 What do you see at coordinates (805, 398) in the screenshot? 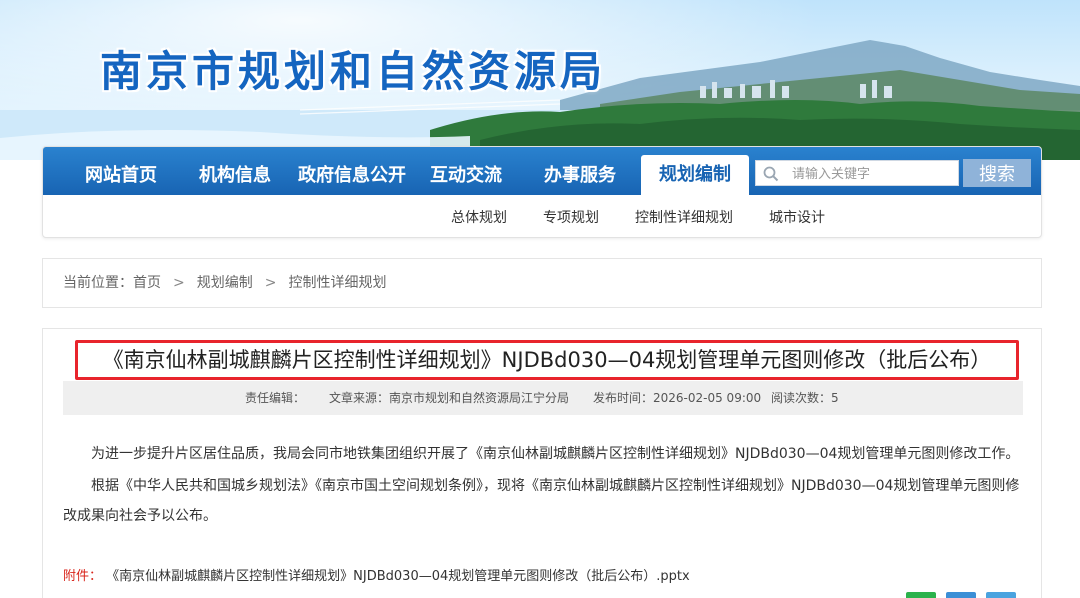
I see `meta-views: 阅读次数：5` at bounding box center [805, 398].